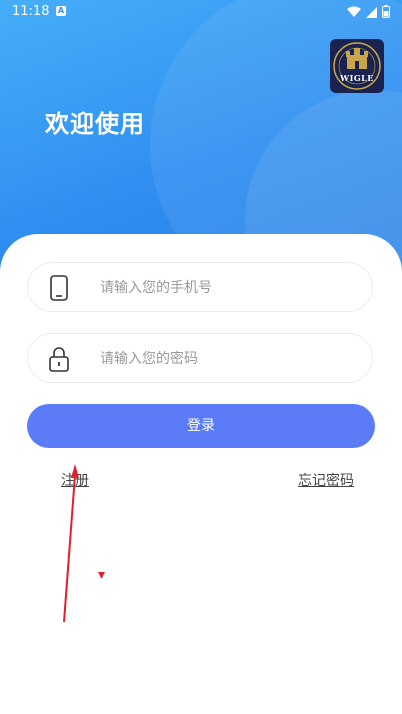 The width and height of the screenshot is (402, 714). What do you see at coordinates (225, 359) in the screenshot?
I see `password-input` at bounding box center [225, 359].